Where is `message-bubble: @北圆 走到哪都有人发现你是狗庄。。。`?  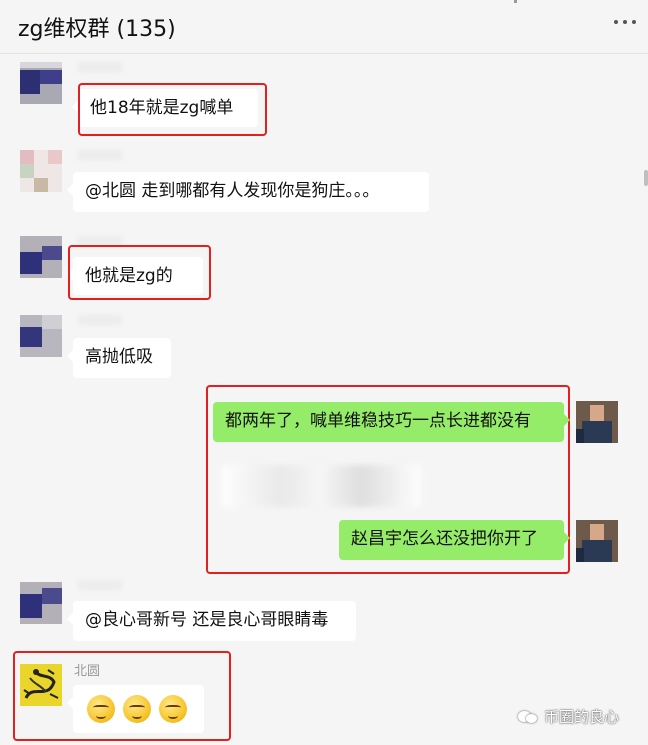 message-bubble: @北圆 走到哪都有人发现你是狗庄。。。 is located at coordinates (248, 192).